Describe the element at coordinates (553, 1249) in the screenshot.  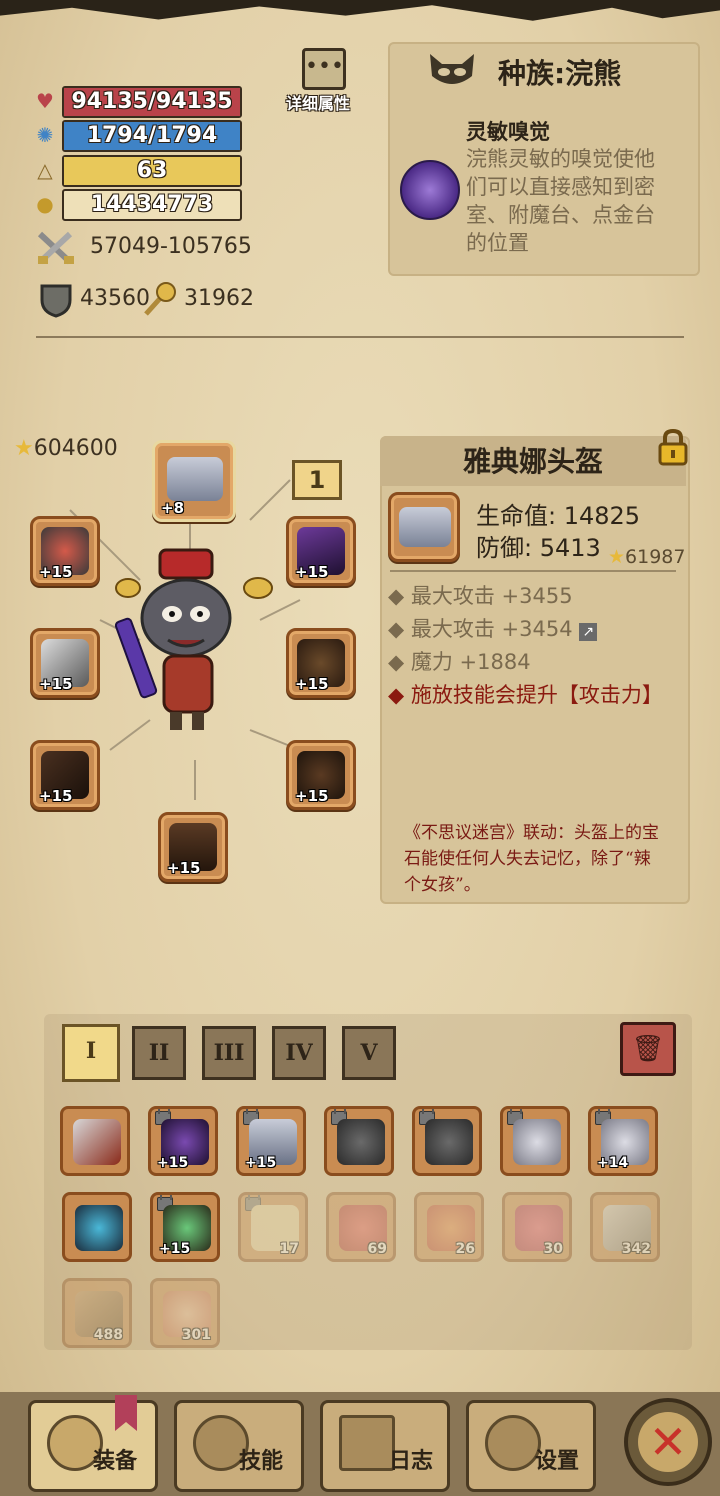
I see `item-count: 30` at that location.